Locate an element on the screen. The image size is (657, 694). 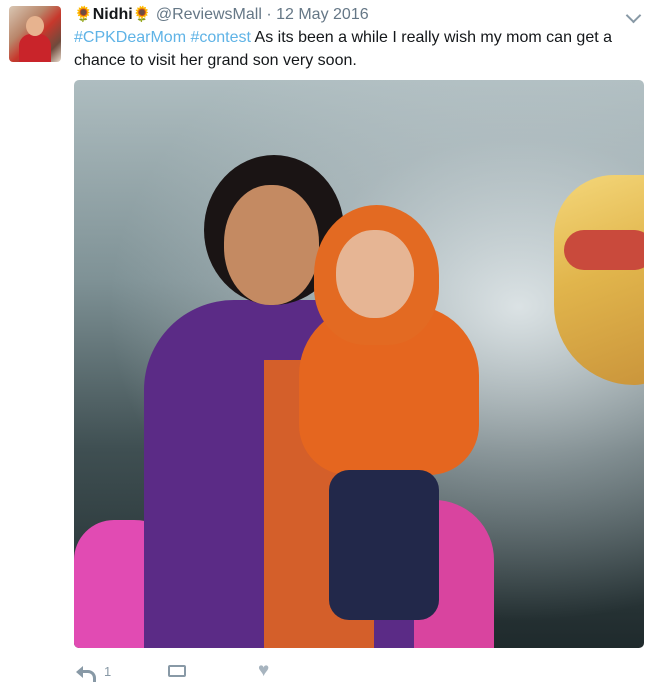
reply-icon is located at coordinates (86, 672).